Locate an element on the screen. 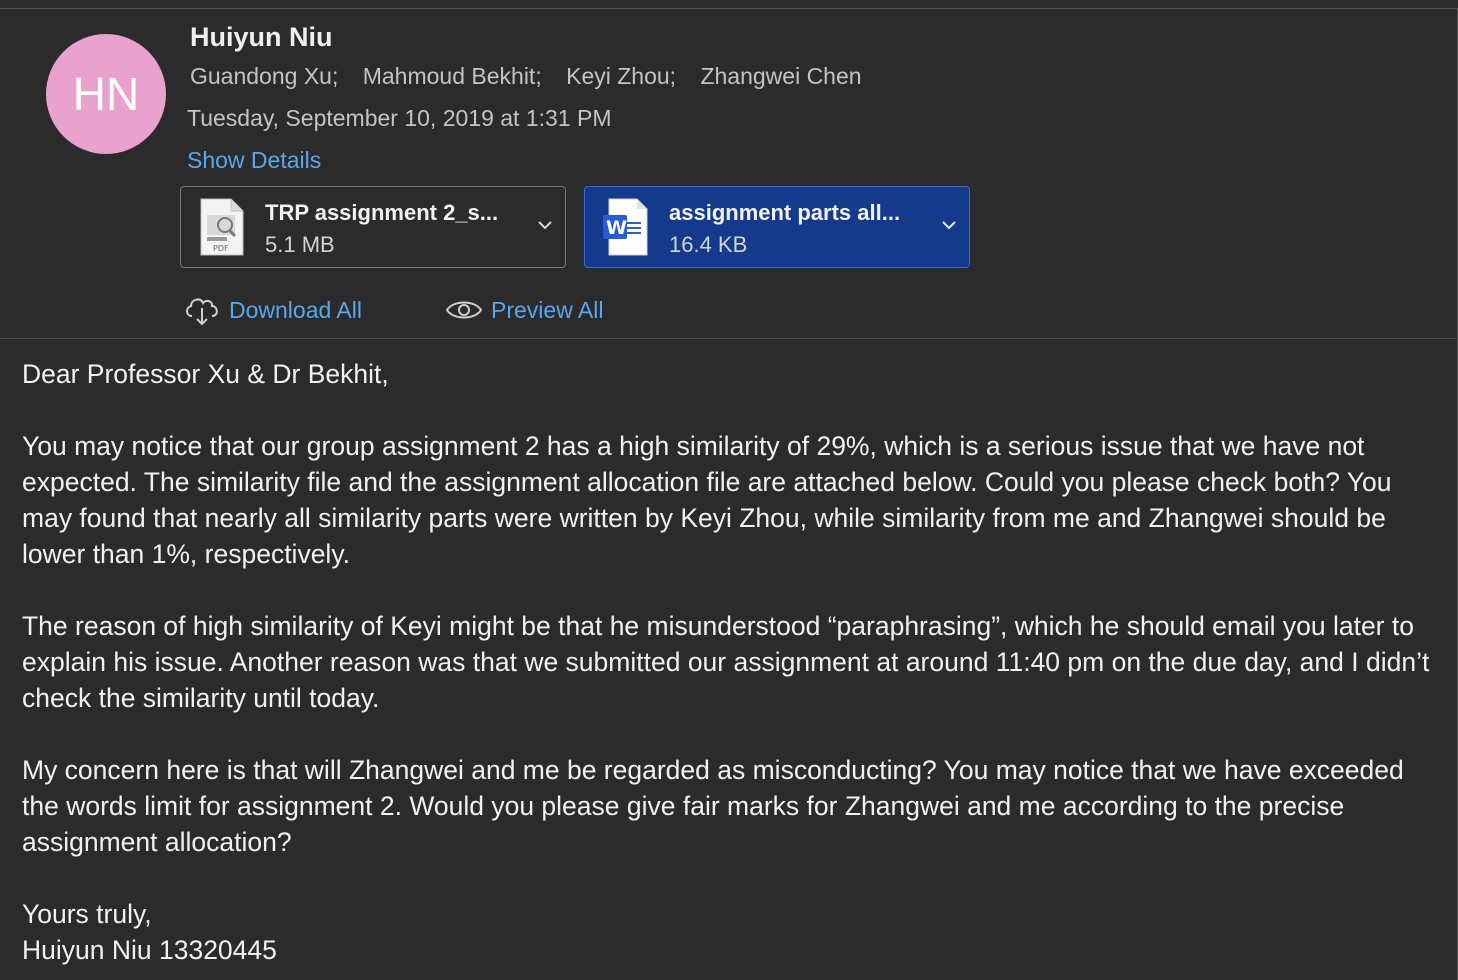  preview-all-button: Preview All is located at coordinates (524, 310).